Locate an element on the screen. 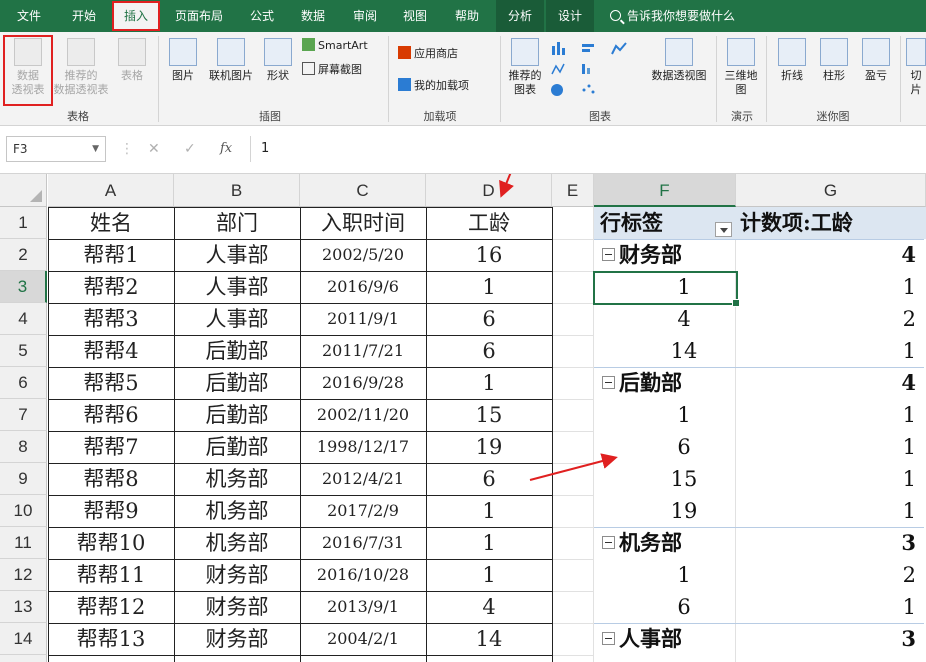 The height and width of the screenshot is (662, 926). tab-review: 审阅 is located at coordinates (365, 16).